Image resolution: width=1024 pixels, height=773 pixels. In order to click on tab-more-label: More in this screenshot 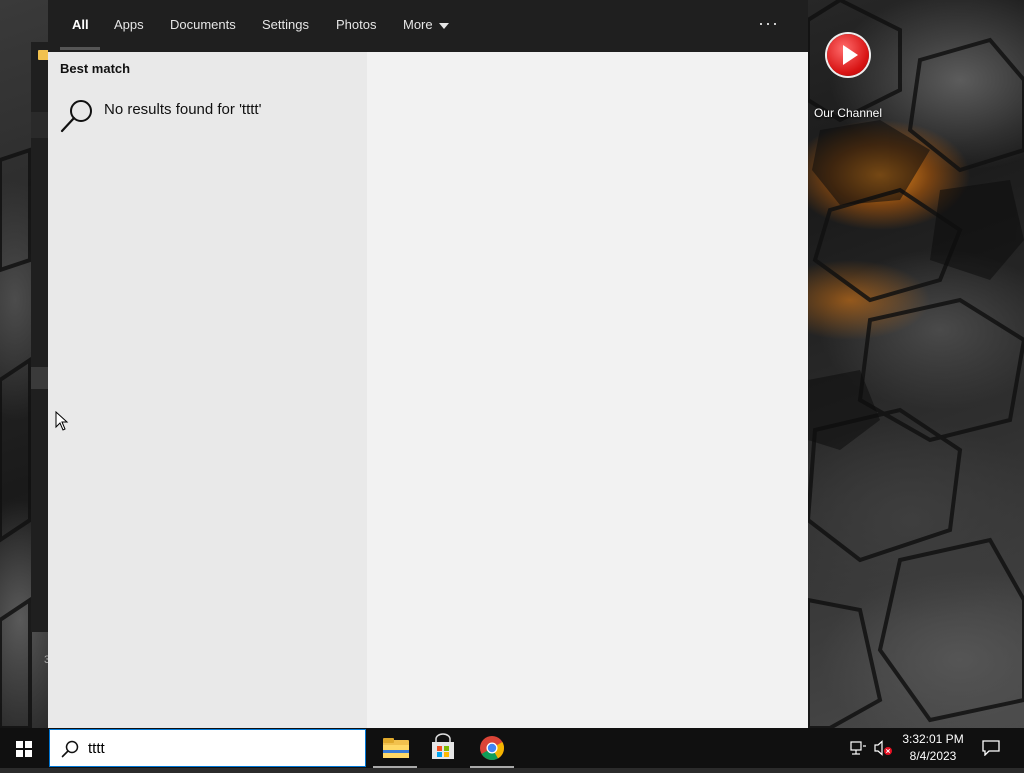, I will do `click(418, 24)`.